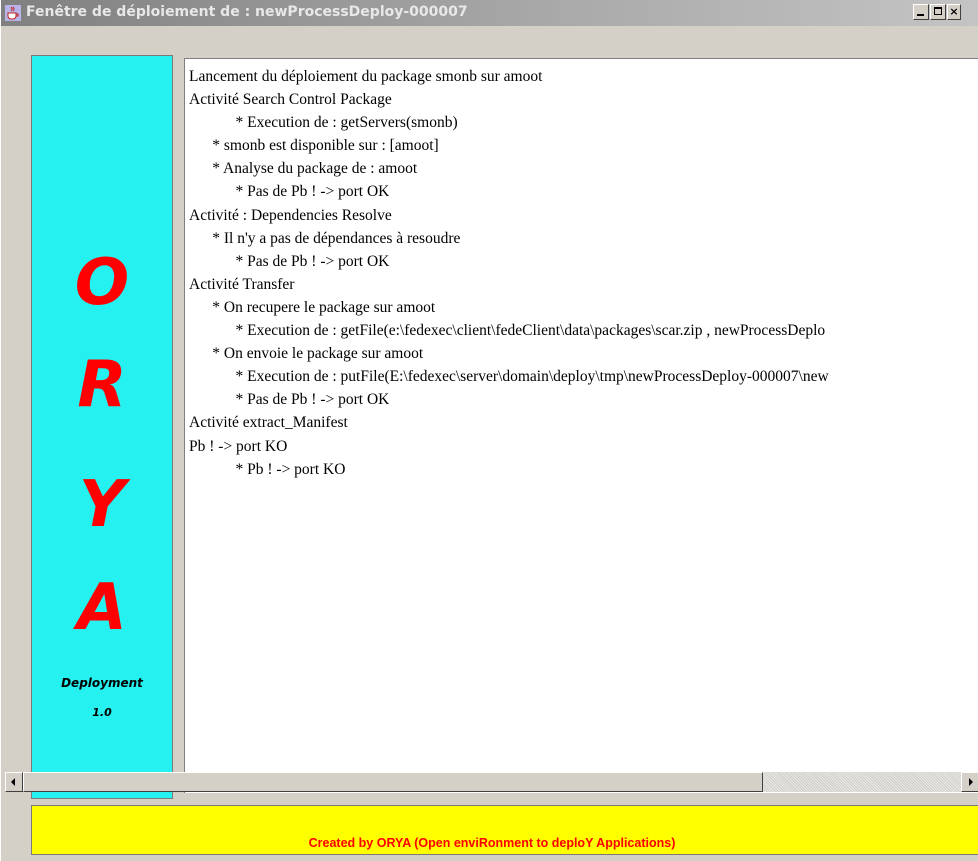  Describe the element at coordinates (242, 284) in the screenshot. I see `log-line: Activité Transfer` at that location.